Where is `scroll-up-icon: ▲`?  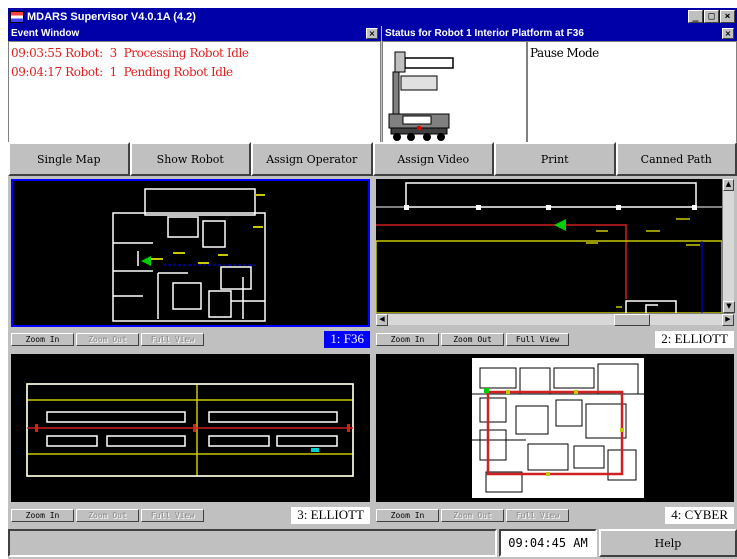
scroll-up-icon: ▲ is located at coordinates (728, 185).